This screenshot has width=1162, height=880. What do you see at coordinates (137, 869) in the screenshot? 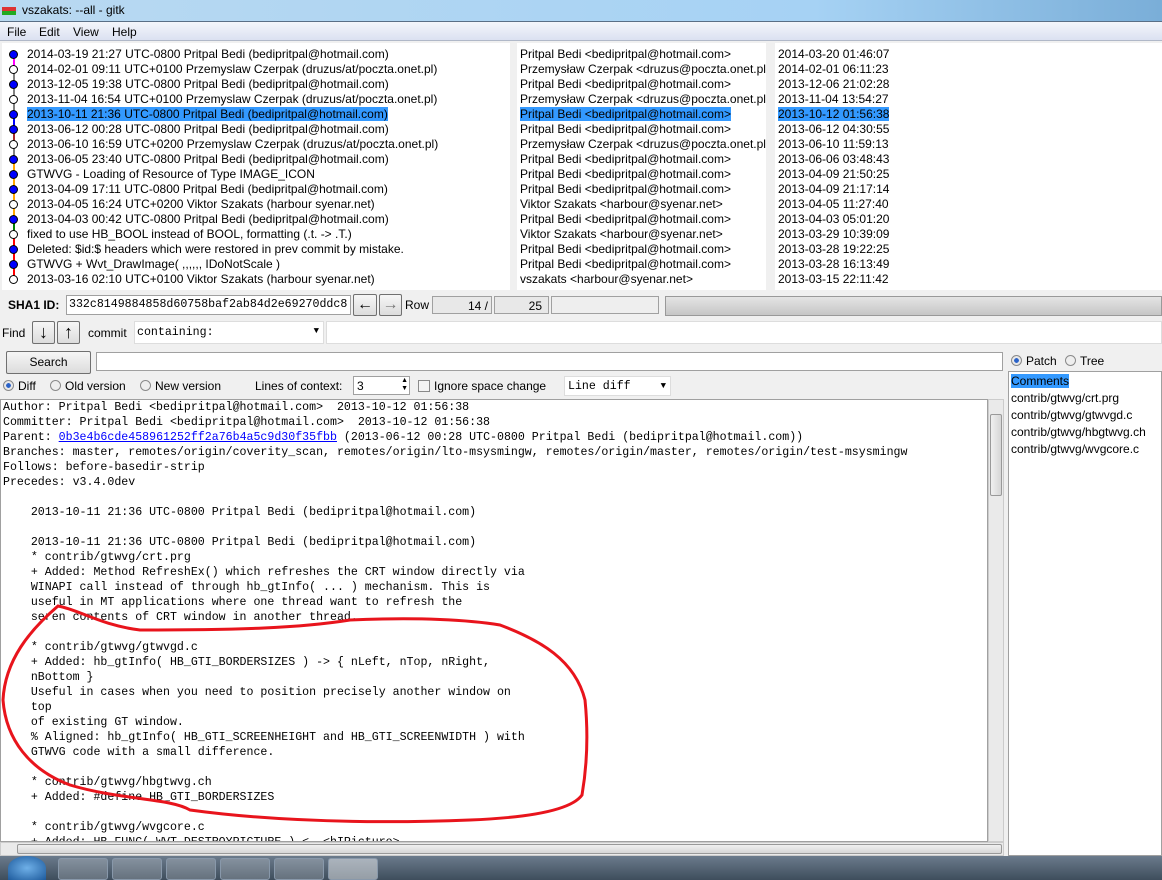
I see `firefox-icon` at bounding box center [137, 869].